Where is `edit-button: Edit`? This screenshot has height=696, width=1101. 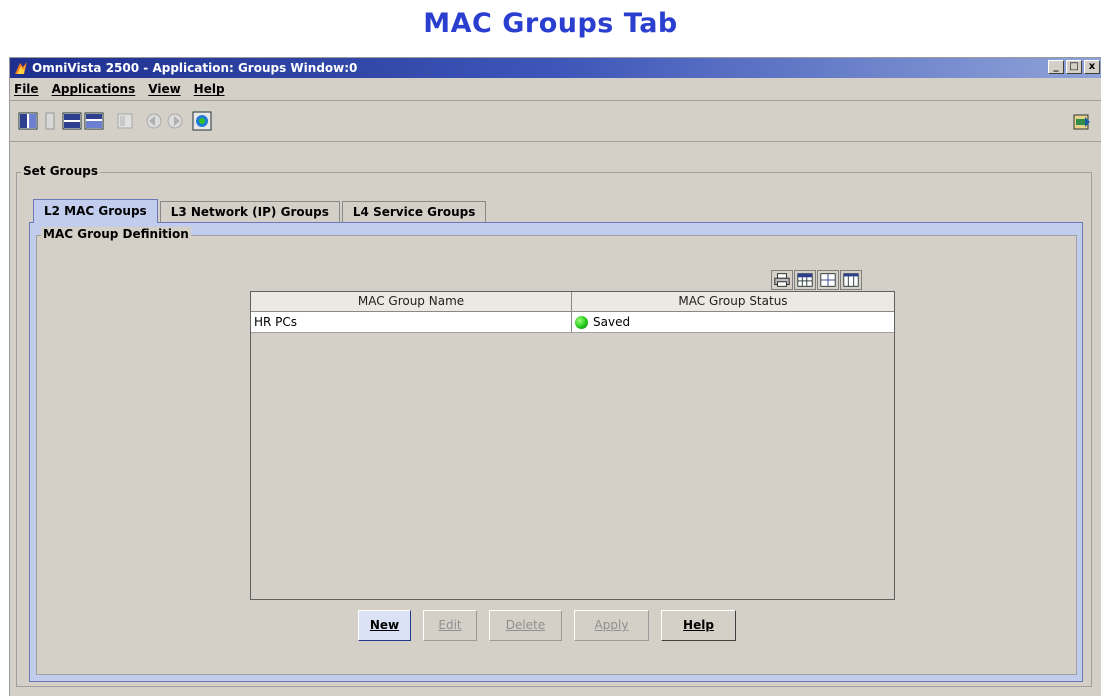
edit-button: Edit is located at coordinates (450, 625).